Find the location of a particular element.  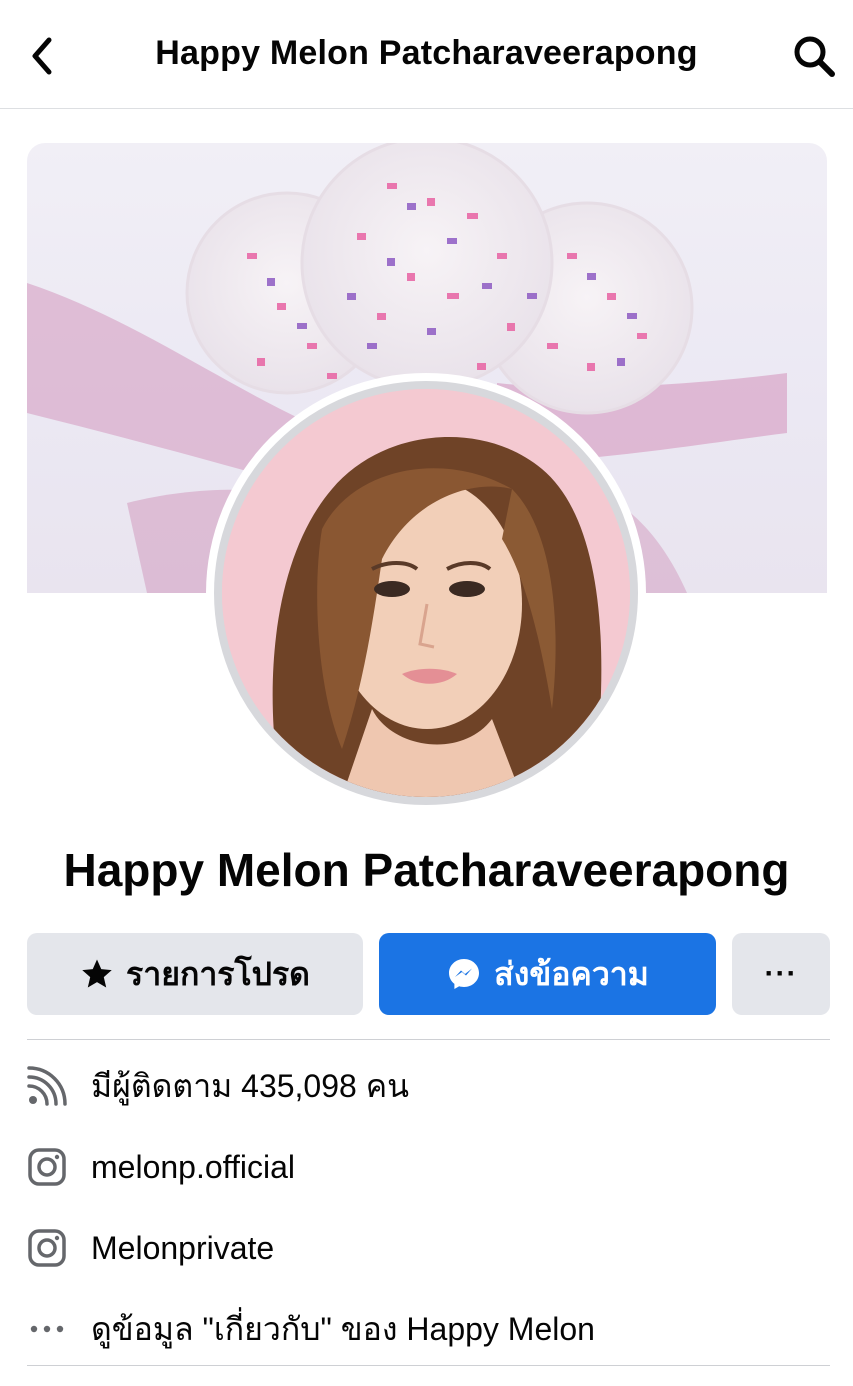

search-button is located at coordinates (814, 56).